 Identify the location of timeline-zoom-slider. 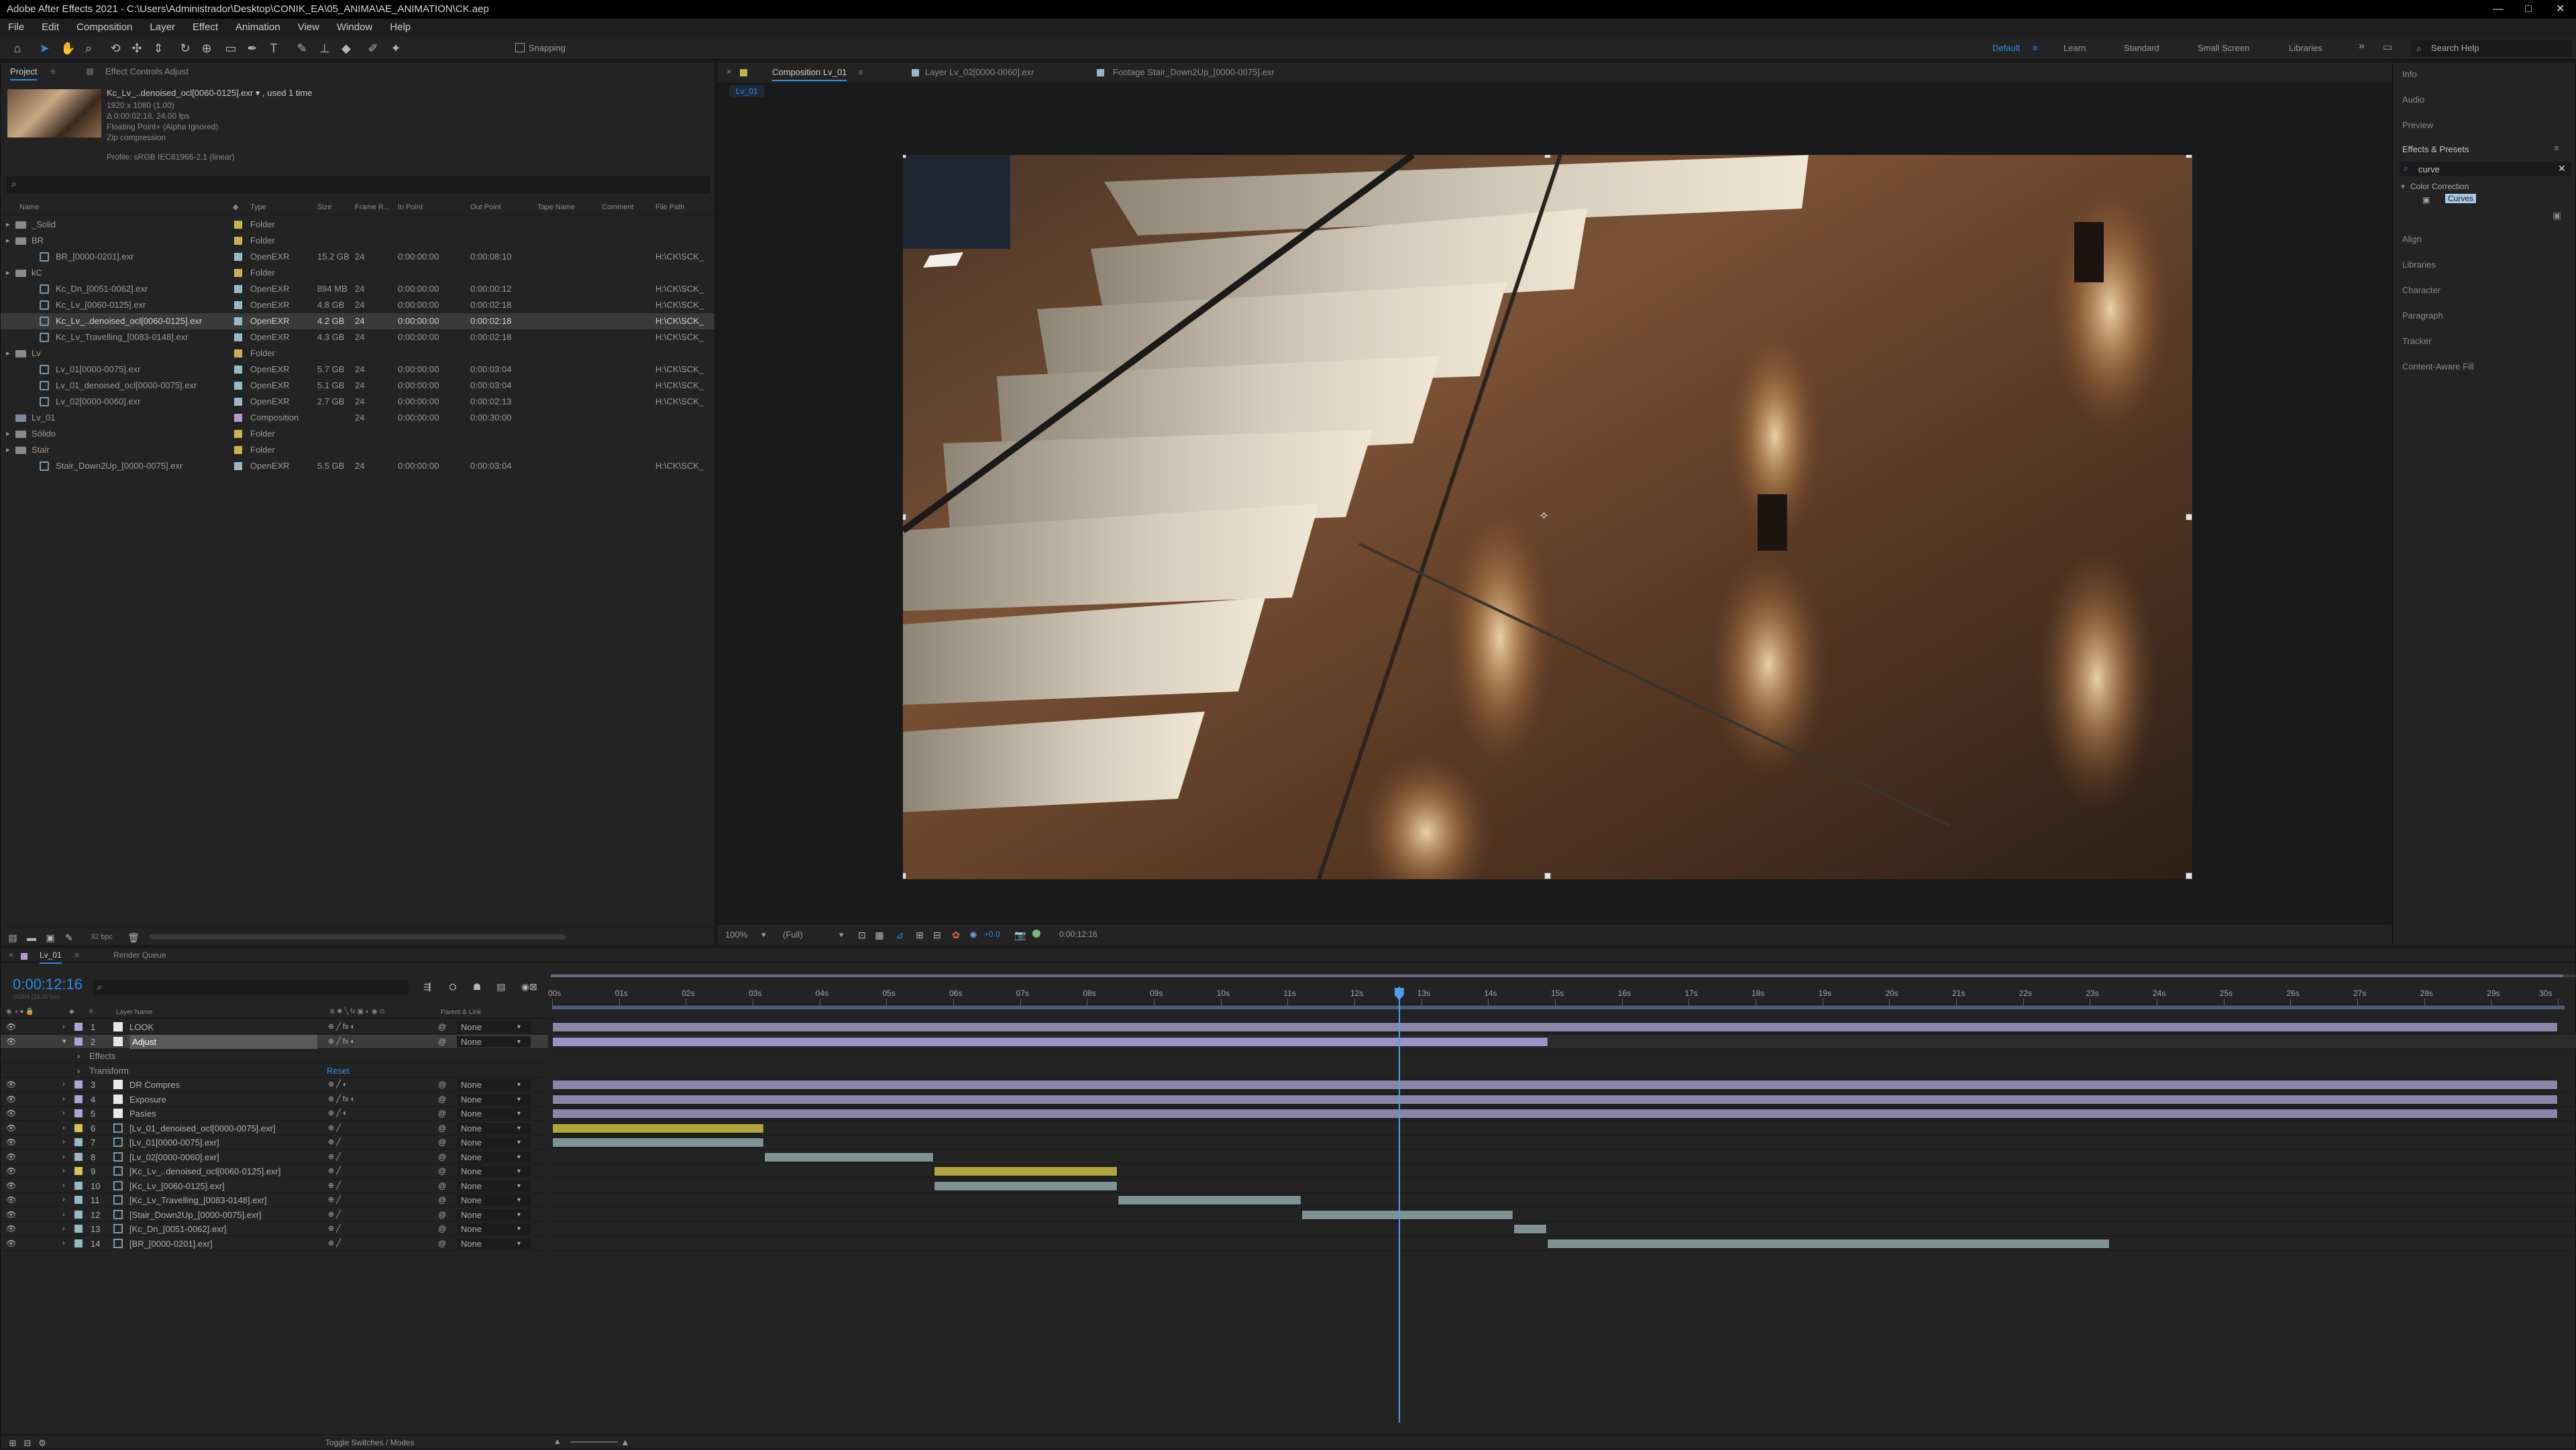
(594, 1442).